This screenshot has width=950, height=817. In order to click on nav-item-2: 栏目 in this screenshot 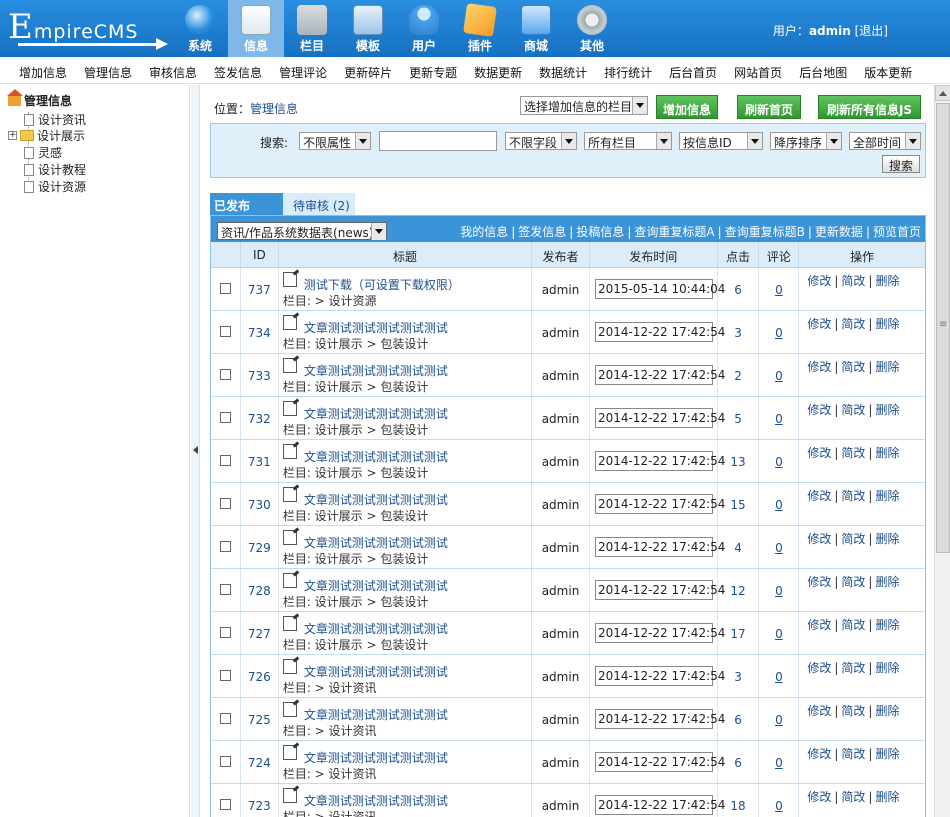, I will do `click(312, 28)`.